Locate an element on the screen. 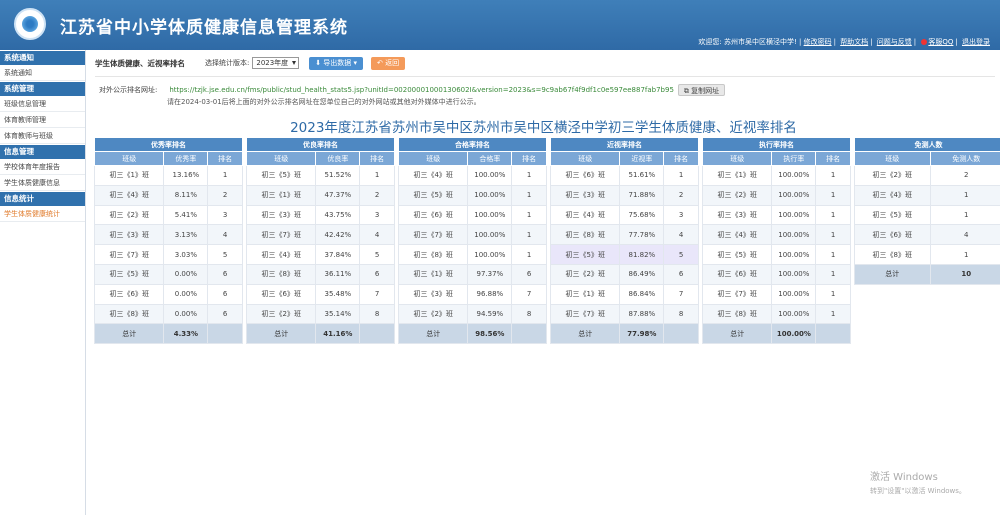 The width and height of the screenshot is (1000, 515). sidebar-section-head: 信息统计 is located at coordinates (42, 199).